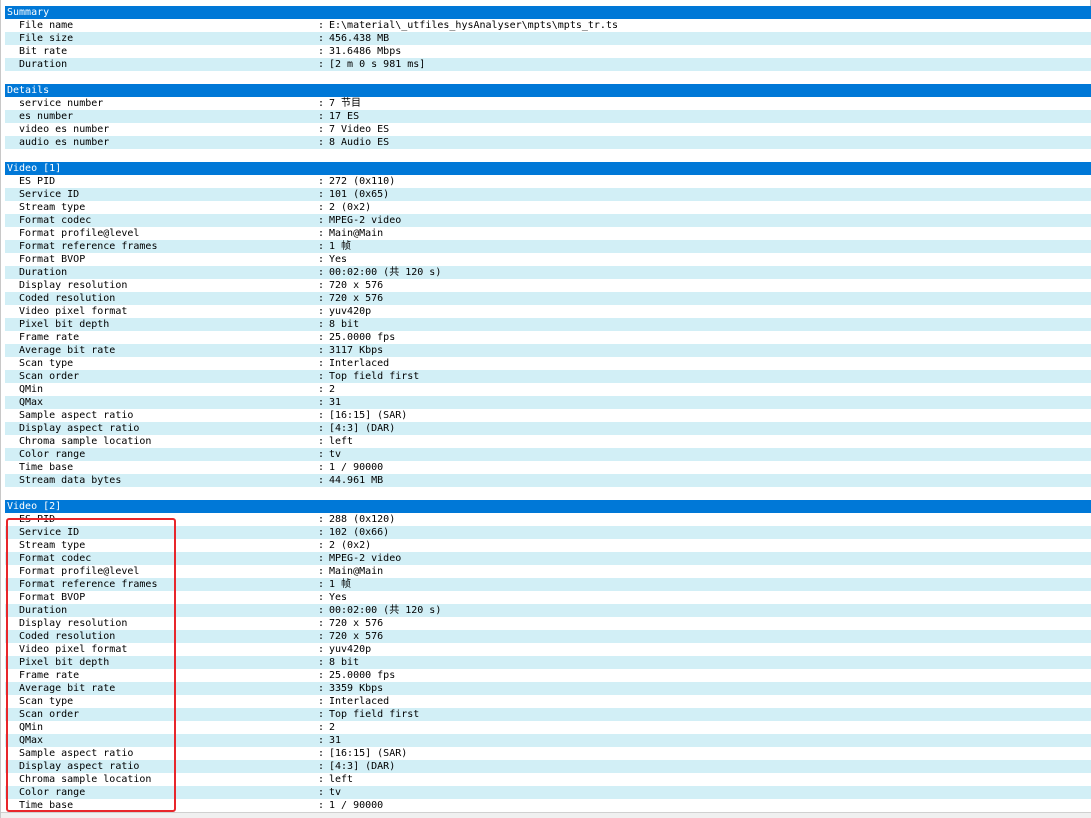  I want to click on row-value: 25.0000 fps, so click(362, 337).